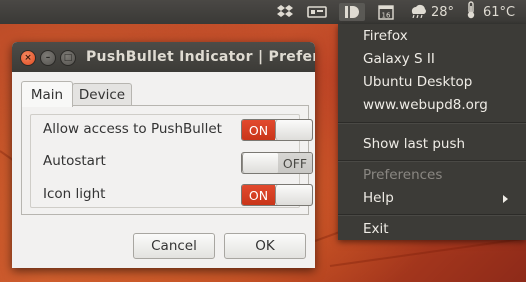  Describe the element at coordinates (403, 175) in the screenshot. I see `menu-item-preferences: Preferences` at that location.